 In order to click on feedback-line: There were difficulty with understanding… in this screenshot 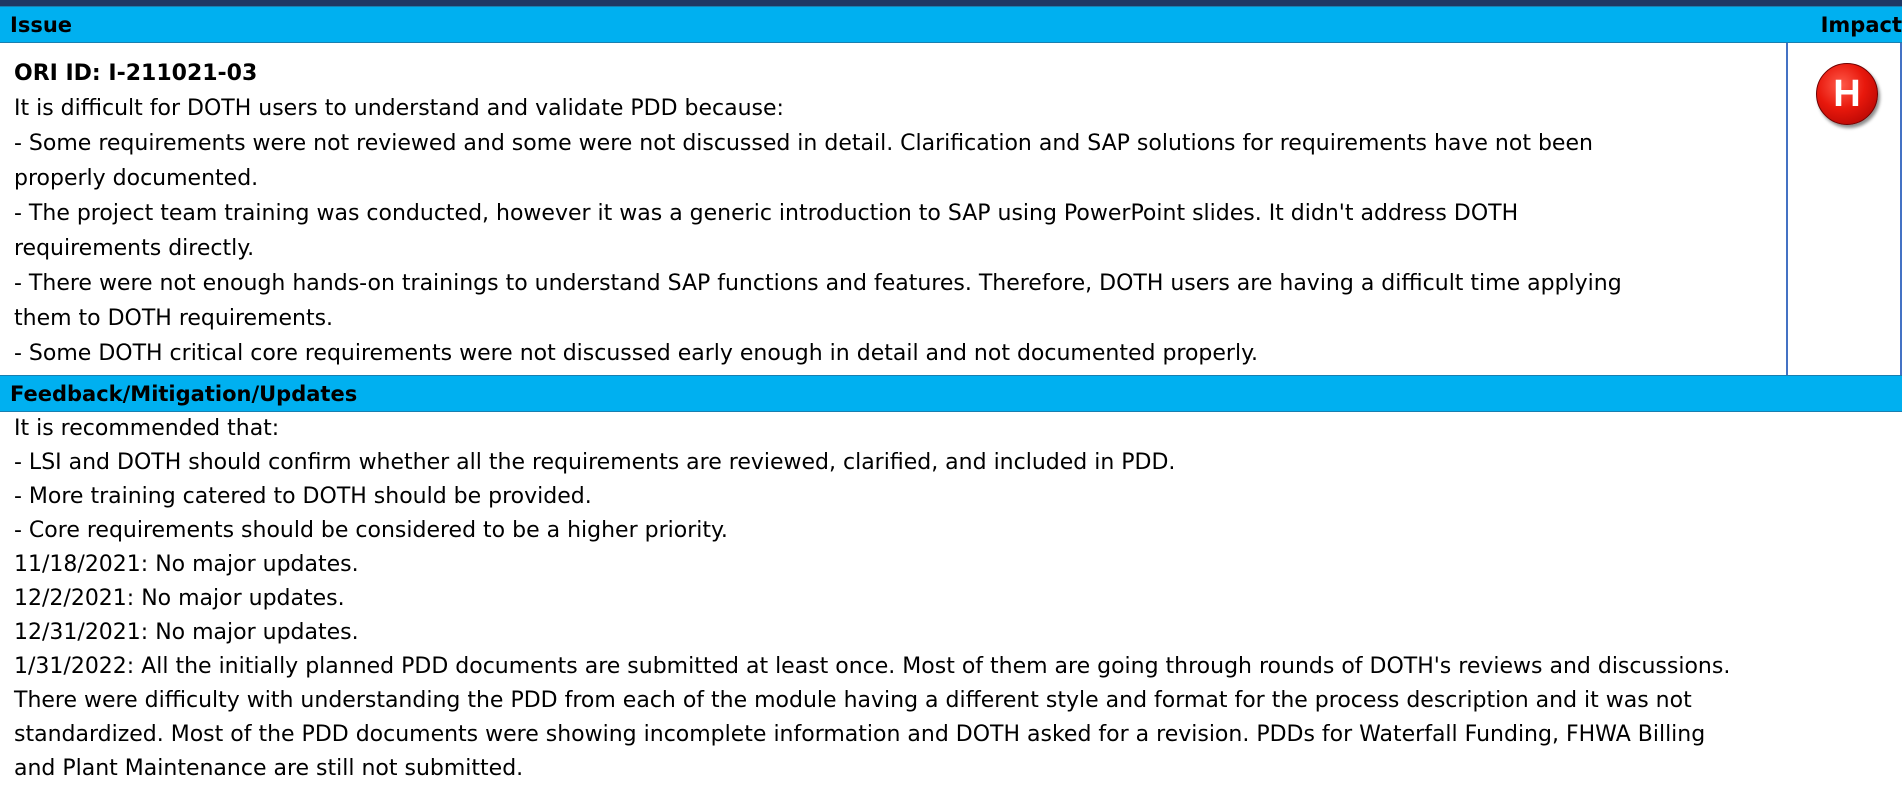, I will do `click(853, 700)`.